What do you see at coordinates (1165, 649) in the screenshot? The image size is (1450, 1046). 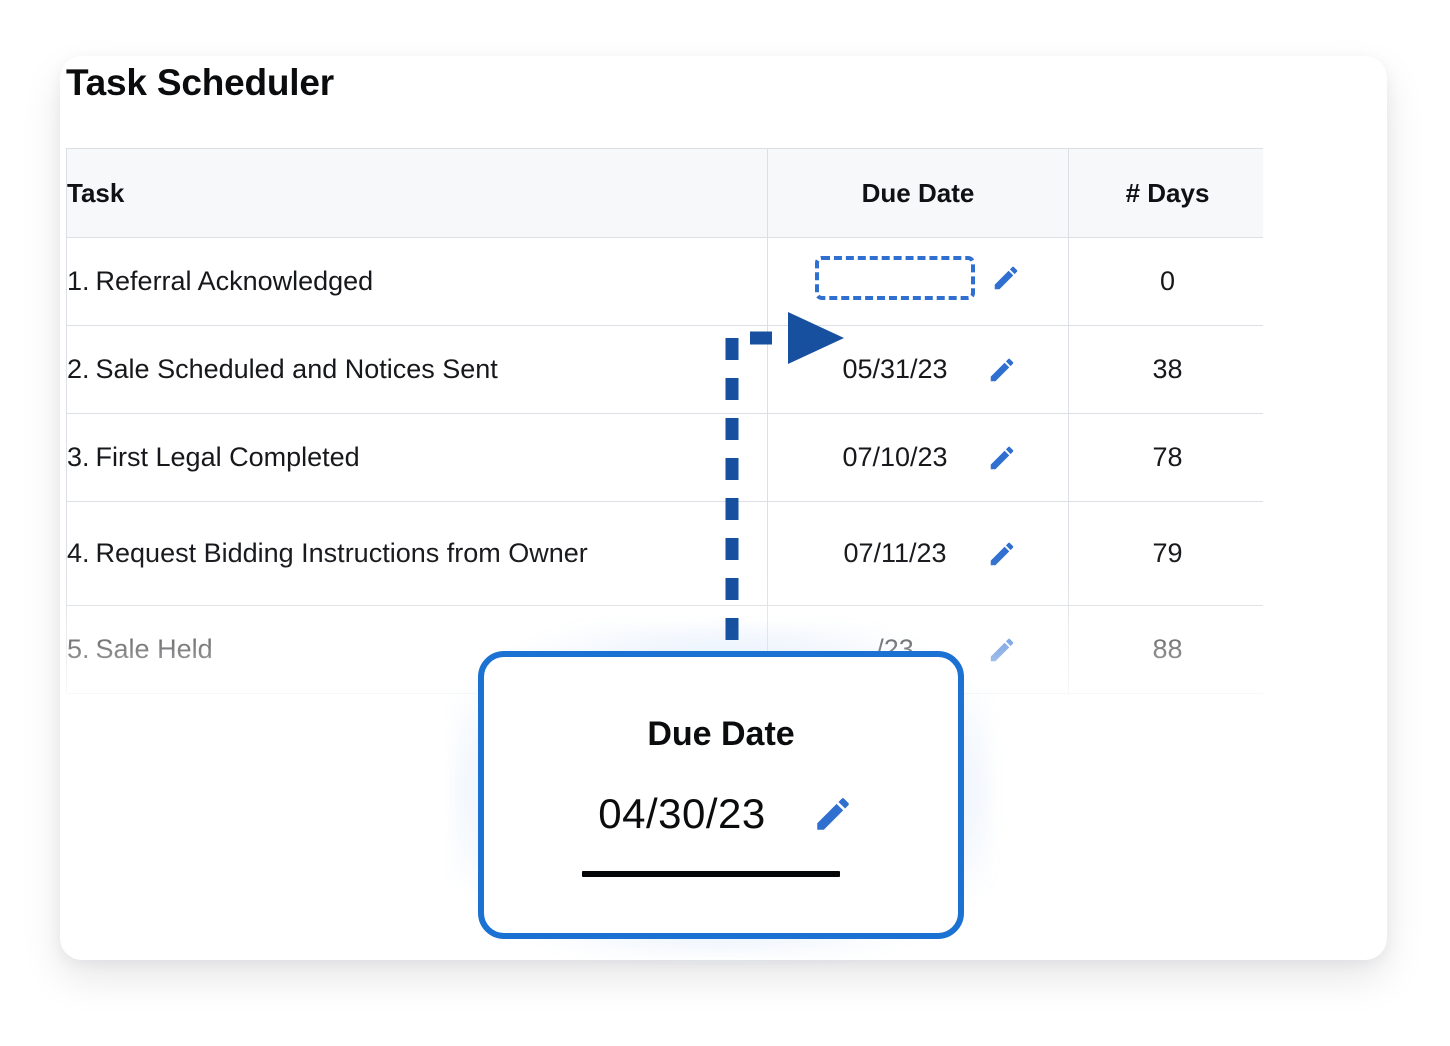 I see `days-cell: 88` at bounding box center [1165, 649].